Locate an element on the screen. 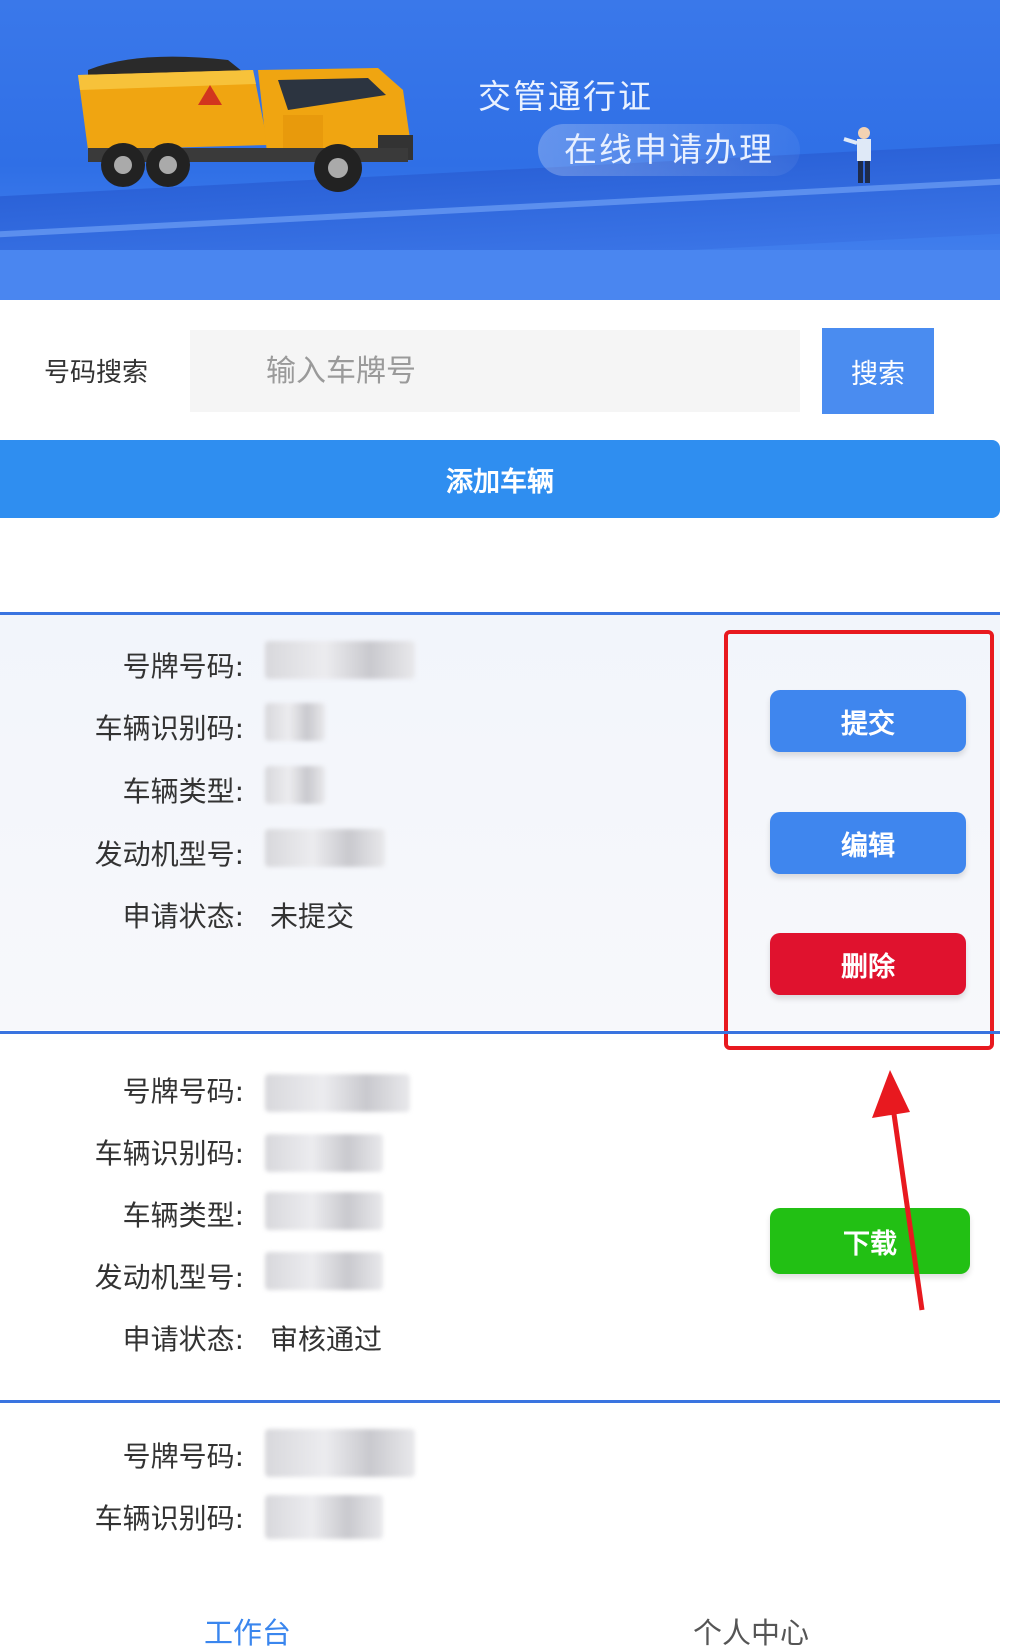  status-value: 未提交 is located at coordinates (312, 916).